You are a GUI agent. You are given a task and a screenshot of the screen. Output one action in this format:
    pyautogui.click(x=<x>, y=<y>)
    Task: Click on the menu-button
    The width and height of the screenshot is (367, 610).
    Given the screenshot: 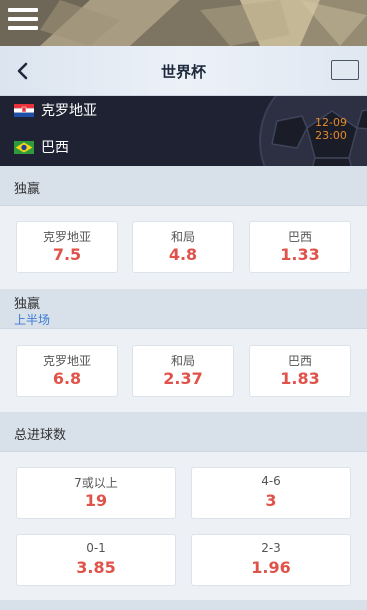 What is the action you would take?
    pyautogui.click(x=23, y=23)
    